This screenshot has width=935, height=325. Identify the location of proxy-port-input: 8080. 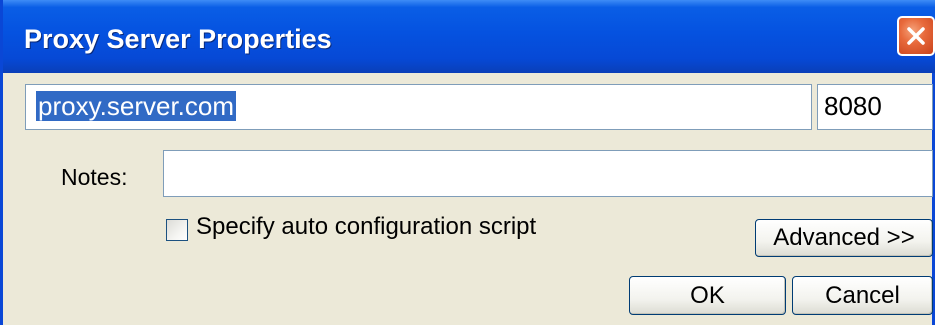
(875, 107).